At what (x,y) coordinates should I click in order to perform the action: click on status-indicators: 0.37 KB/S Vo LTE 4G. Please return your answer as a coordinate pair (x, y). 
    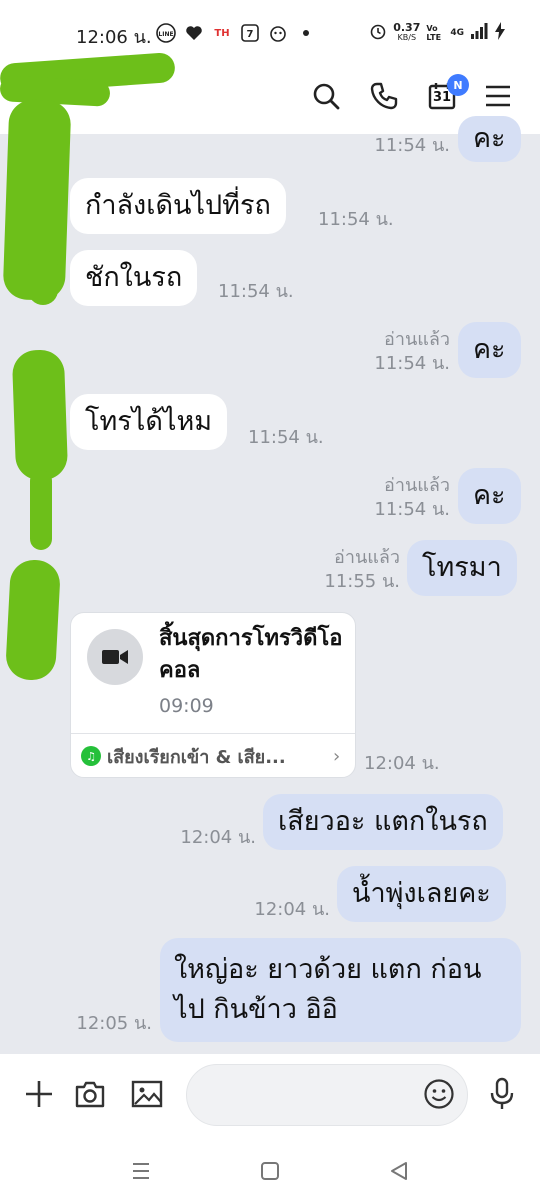
    Looking at the image, I should click on (437, 32).